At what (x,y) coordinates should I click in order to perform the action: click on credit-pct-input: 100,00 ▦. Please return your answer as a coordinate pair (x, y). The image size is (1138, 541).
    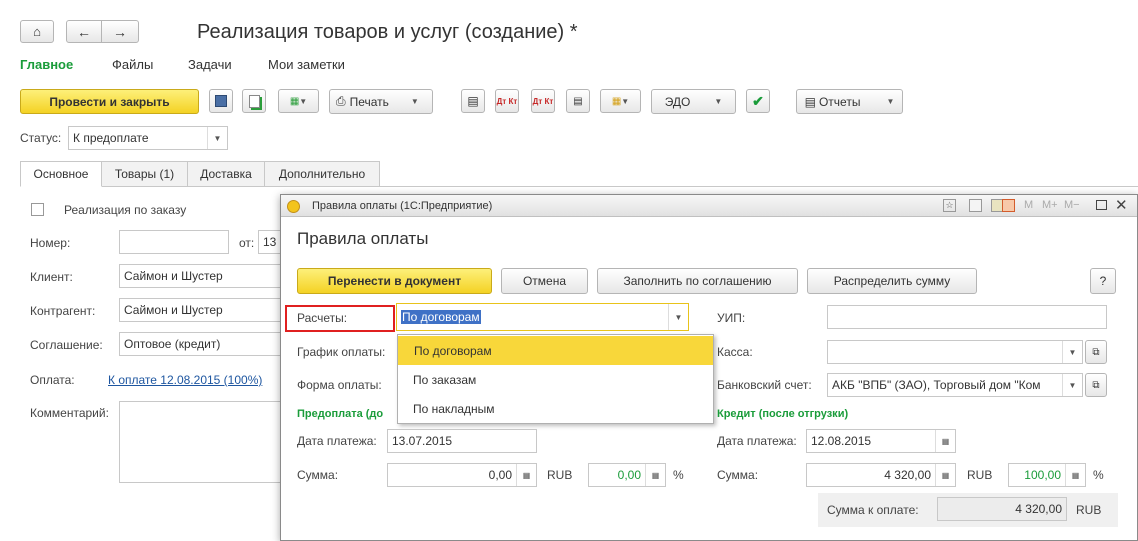
    Looking at the image, I should click on (1047, 475).